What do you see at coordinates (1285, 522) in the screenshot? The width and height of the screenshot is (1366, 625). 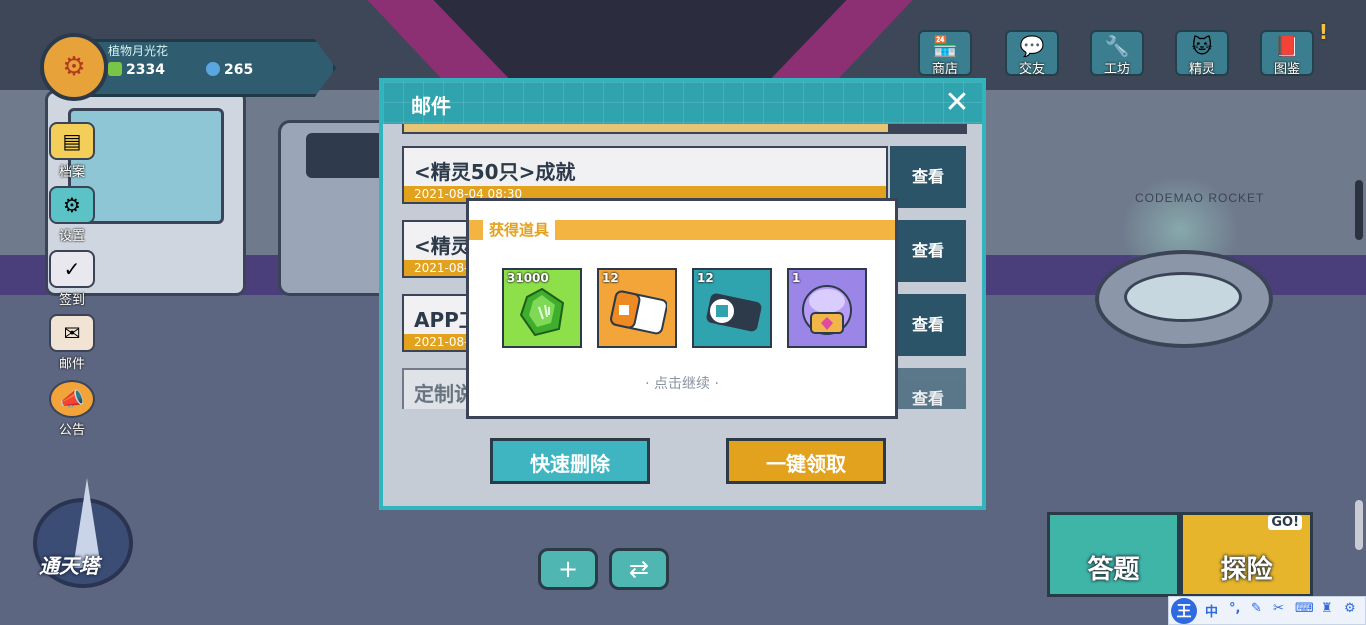 I see `go-badge: GO!` at bounding box center [1285, 522].